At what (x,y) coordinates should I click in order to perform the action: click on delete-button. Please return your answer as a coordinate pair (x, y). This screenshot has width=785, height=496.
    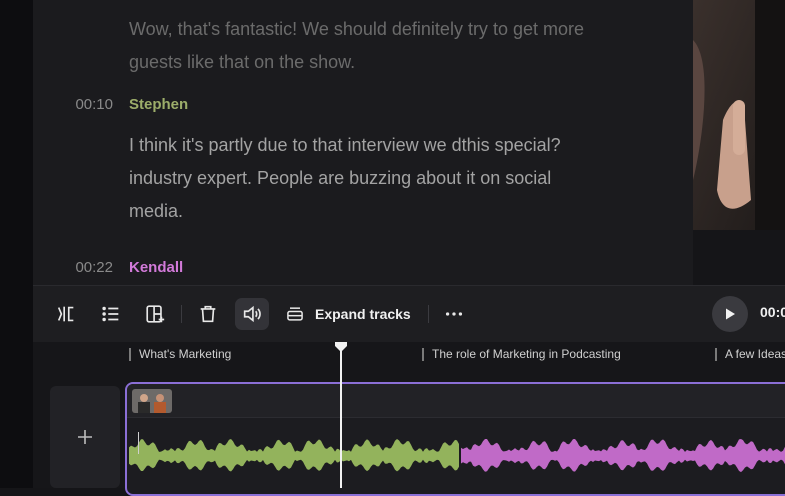
    Looking at the image, I should click on (208, 314).